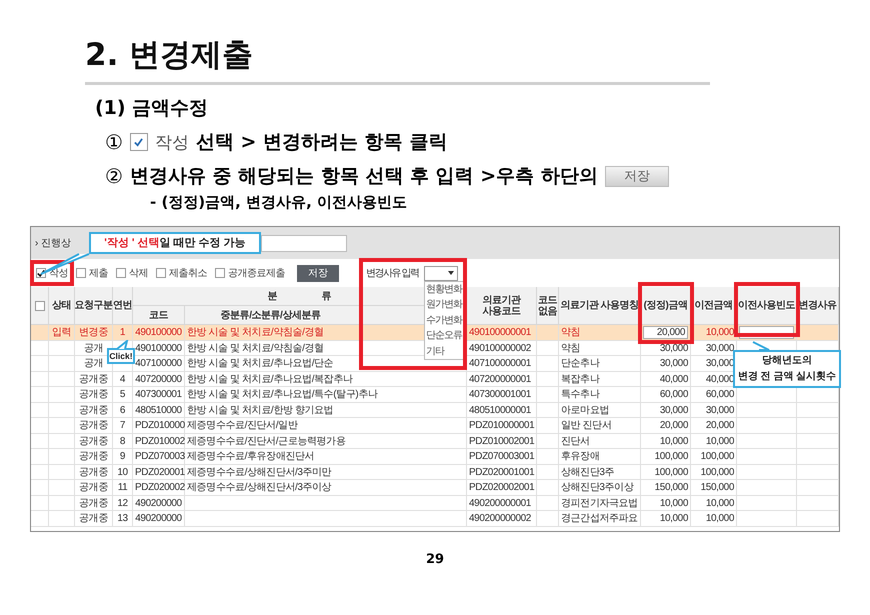  Describe the element at coordinates (159, 410) in the screenshot. I see `table-cell: 480510000` at that location.